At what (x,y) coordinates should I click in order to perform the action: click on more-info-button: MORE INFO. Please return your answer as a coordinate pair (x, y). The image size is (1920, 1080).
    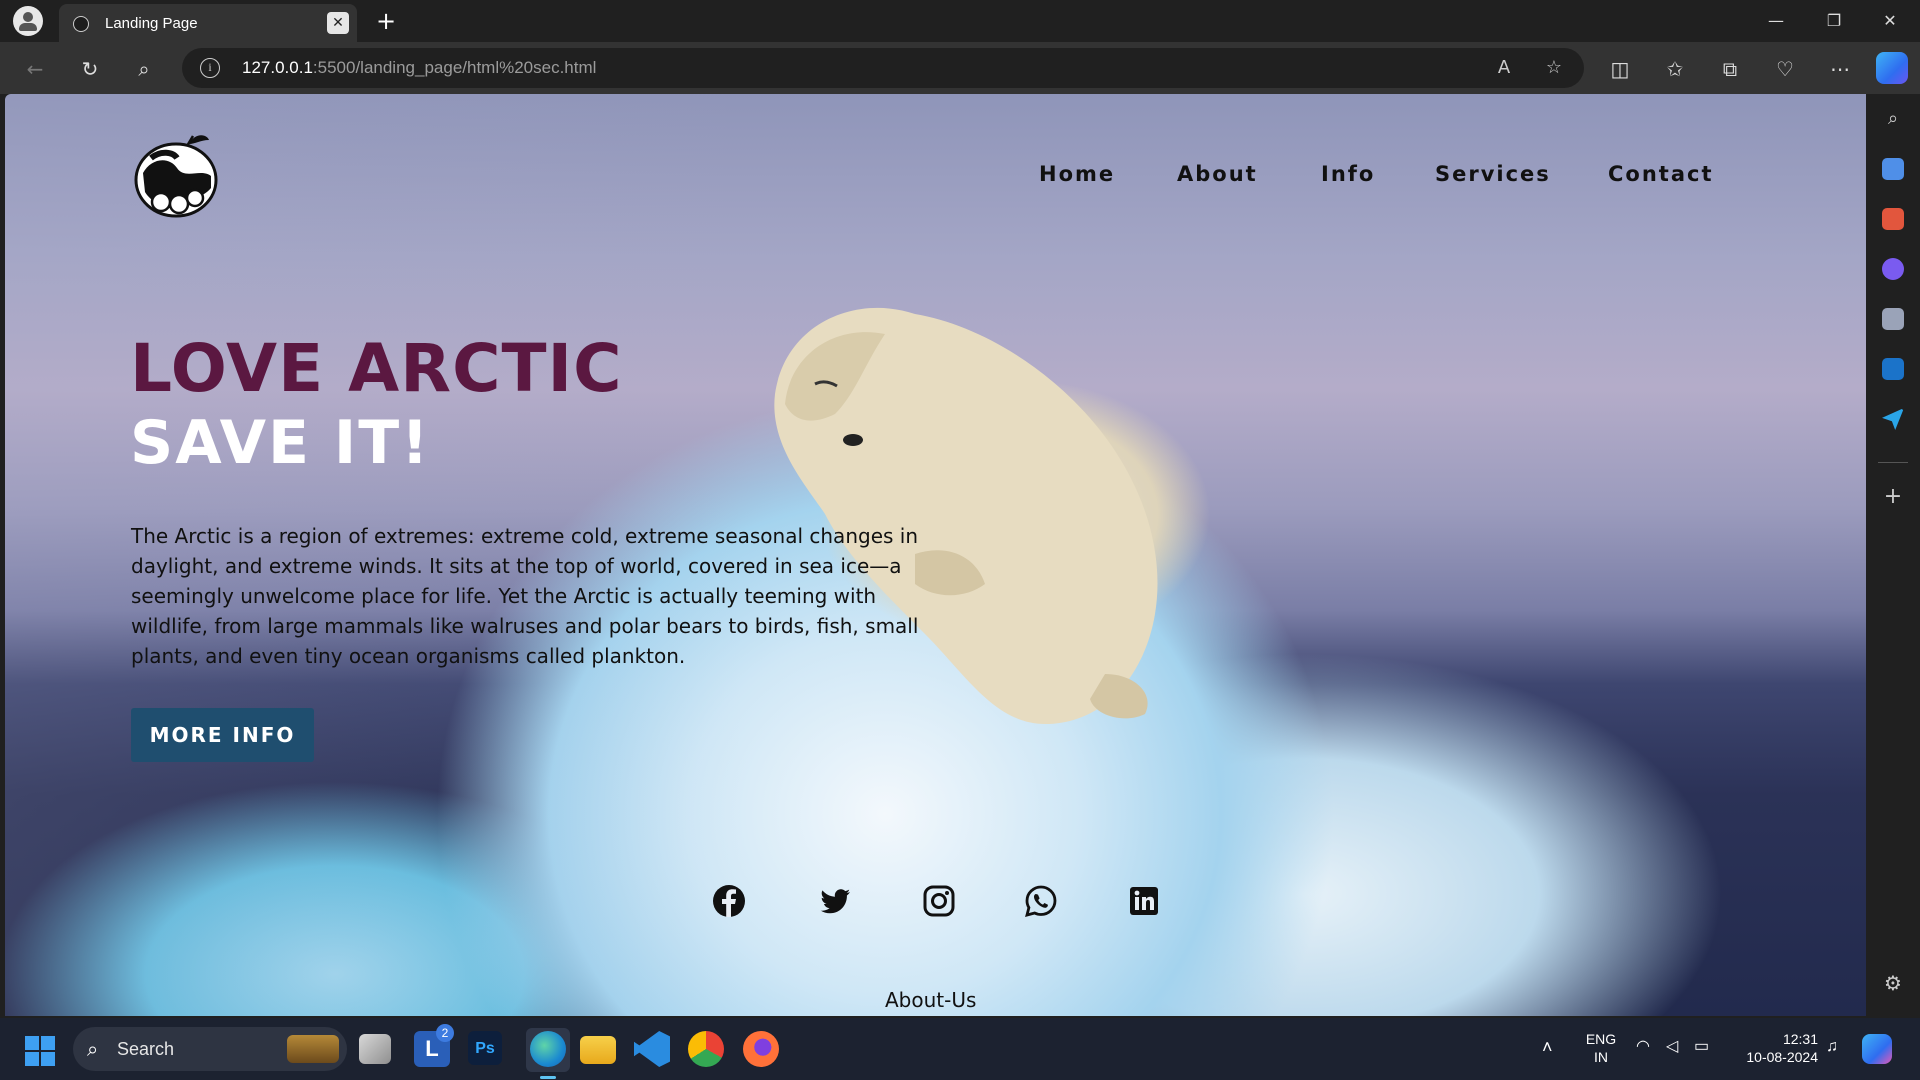
    Looking at the image, I should click on (222, 735).